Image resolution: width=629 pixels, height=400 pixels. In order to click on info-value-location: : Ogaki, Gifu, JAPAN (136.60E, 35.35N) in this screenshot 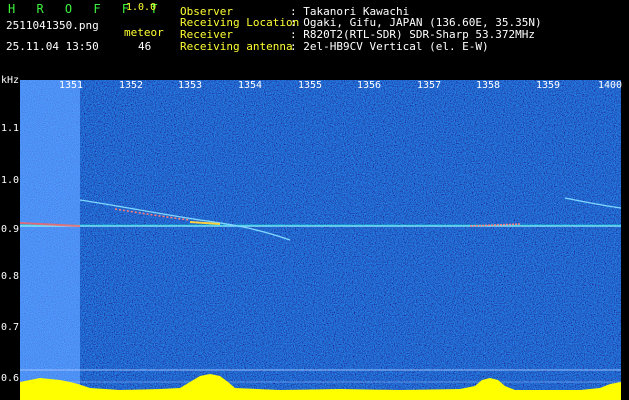, I will do `click(416, 22)`.